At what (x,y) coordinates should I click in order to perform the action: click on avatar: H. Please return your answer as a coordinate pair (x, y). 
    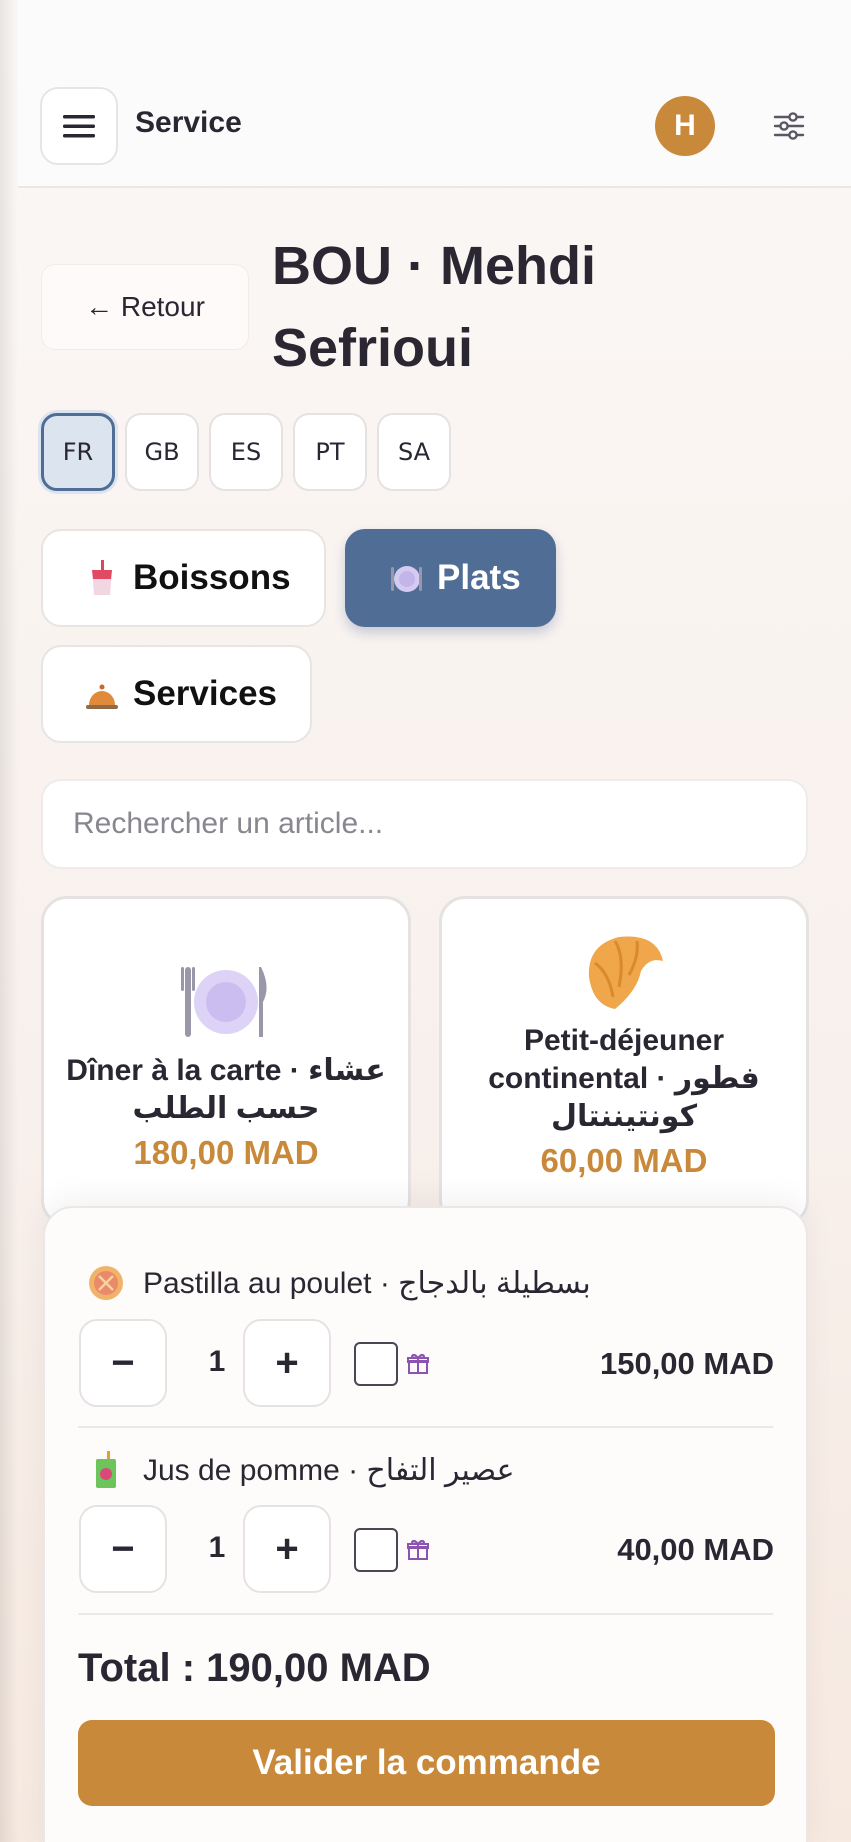
    Looking at the image, I should click on (685, 126).